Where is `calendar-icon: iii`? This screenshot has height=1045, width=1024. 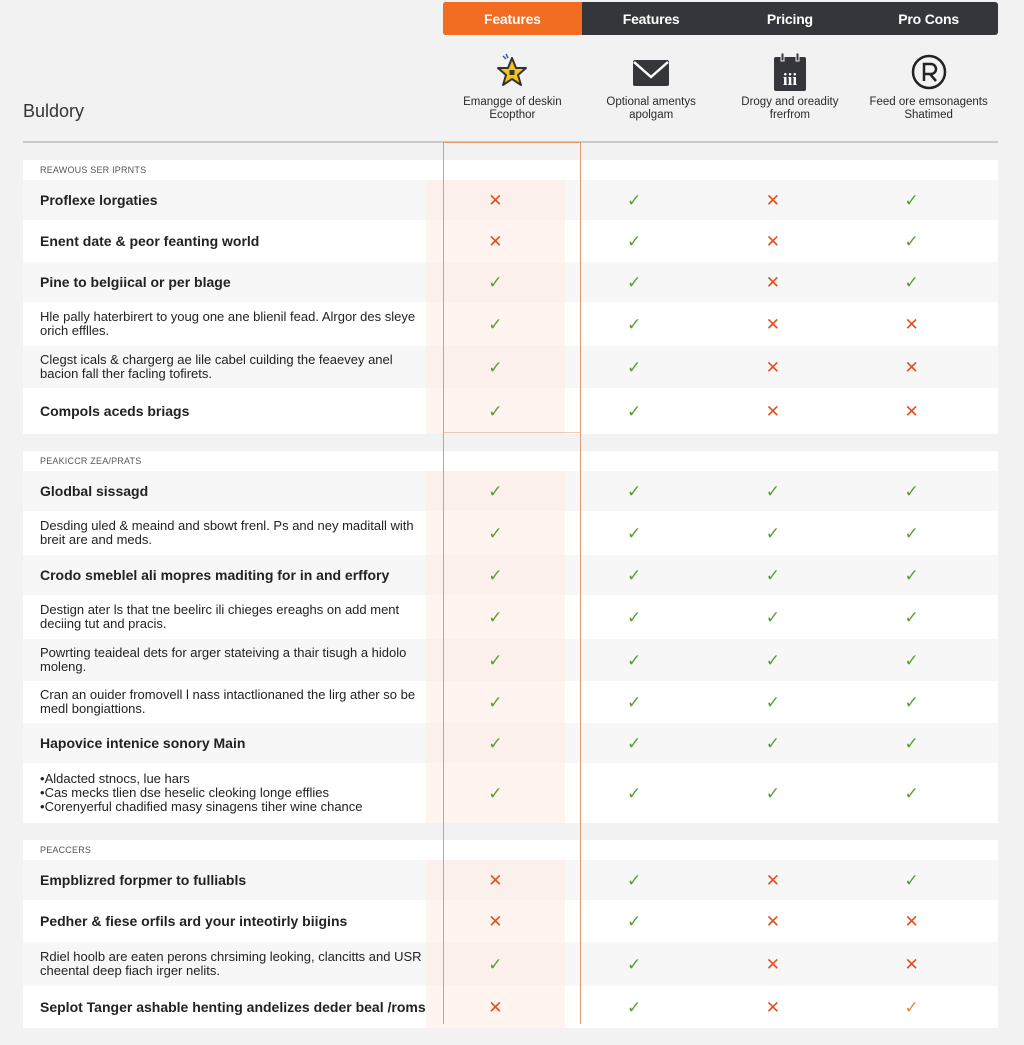 calendar-icon: iii is located at coordinates (790, 72).